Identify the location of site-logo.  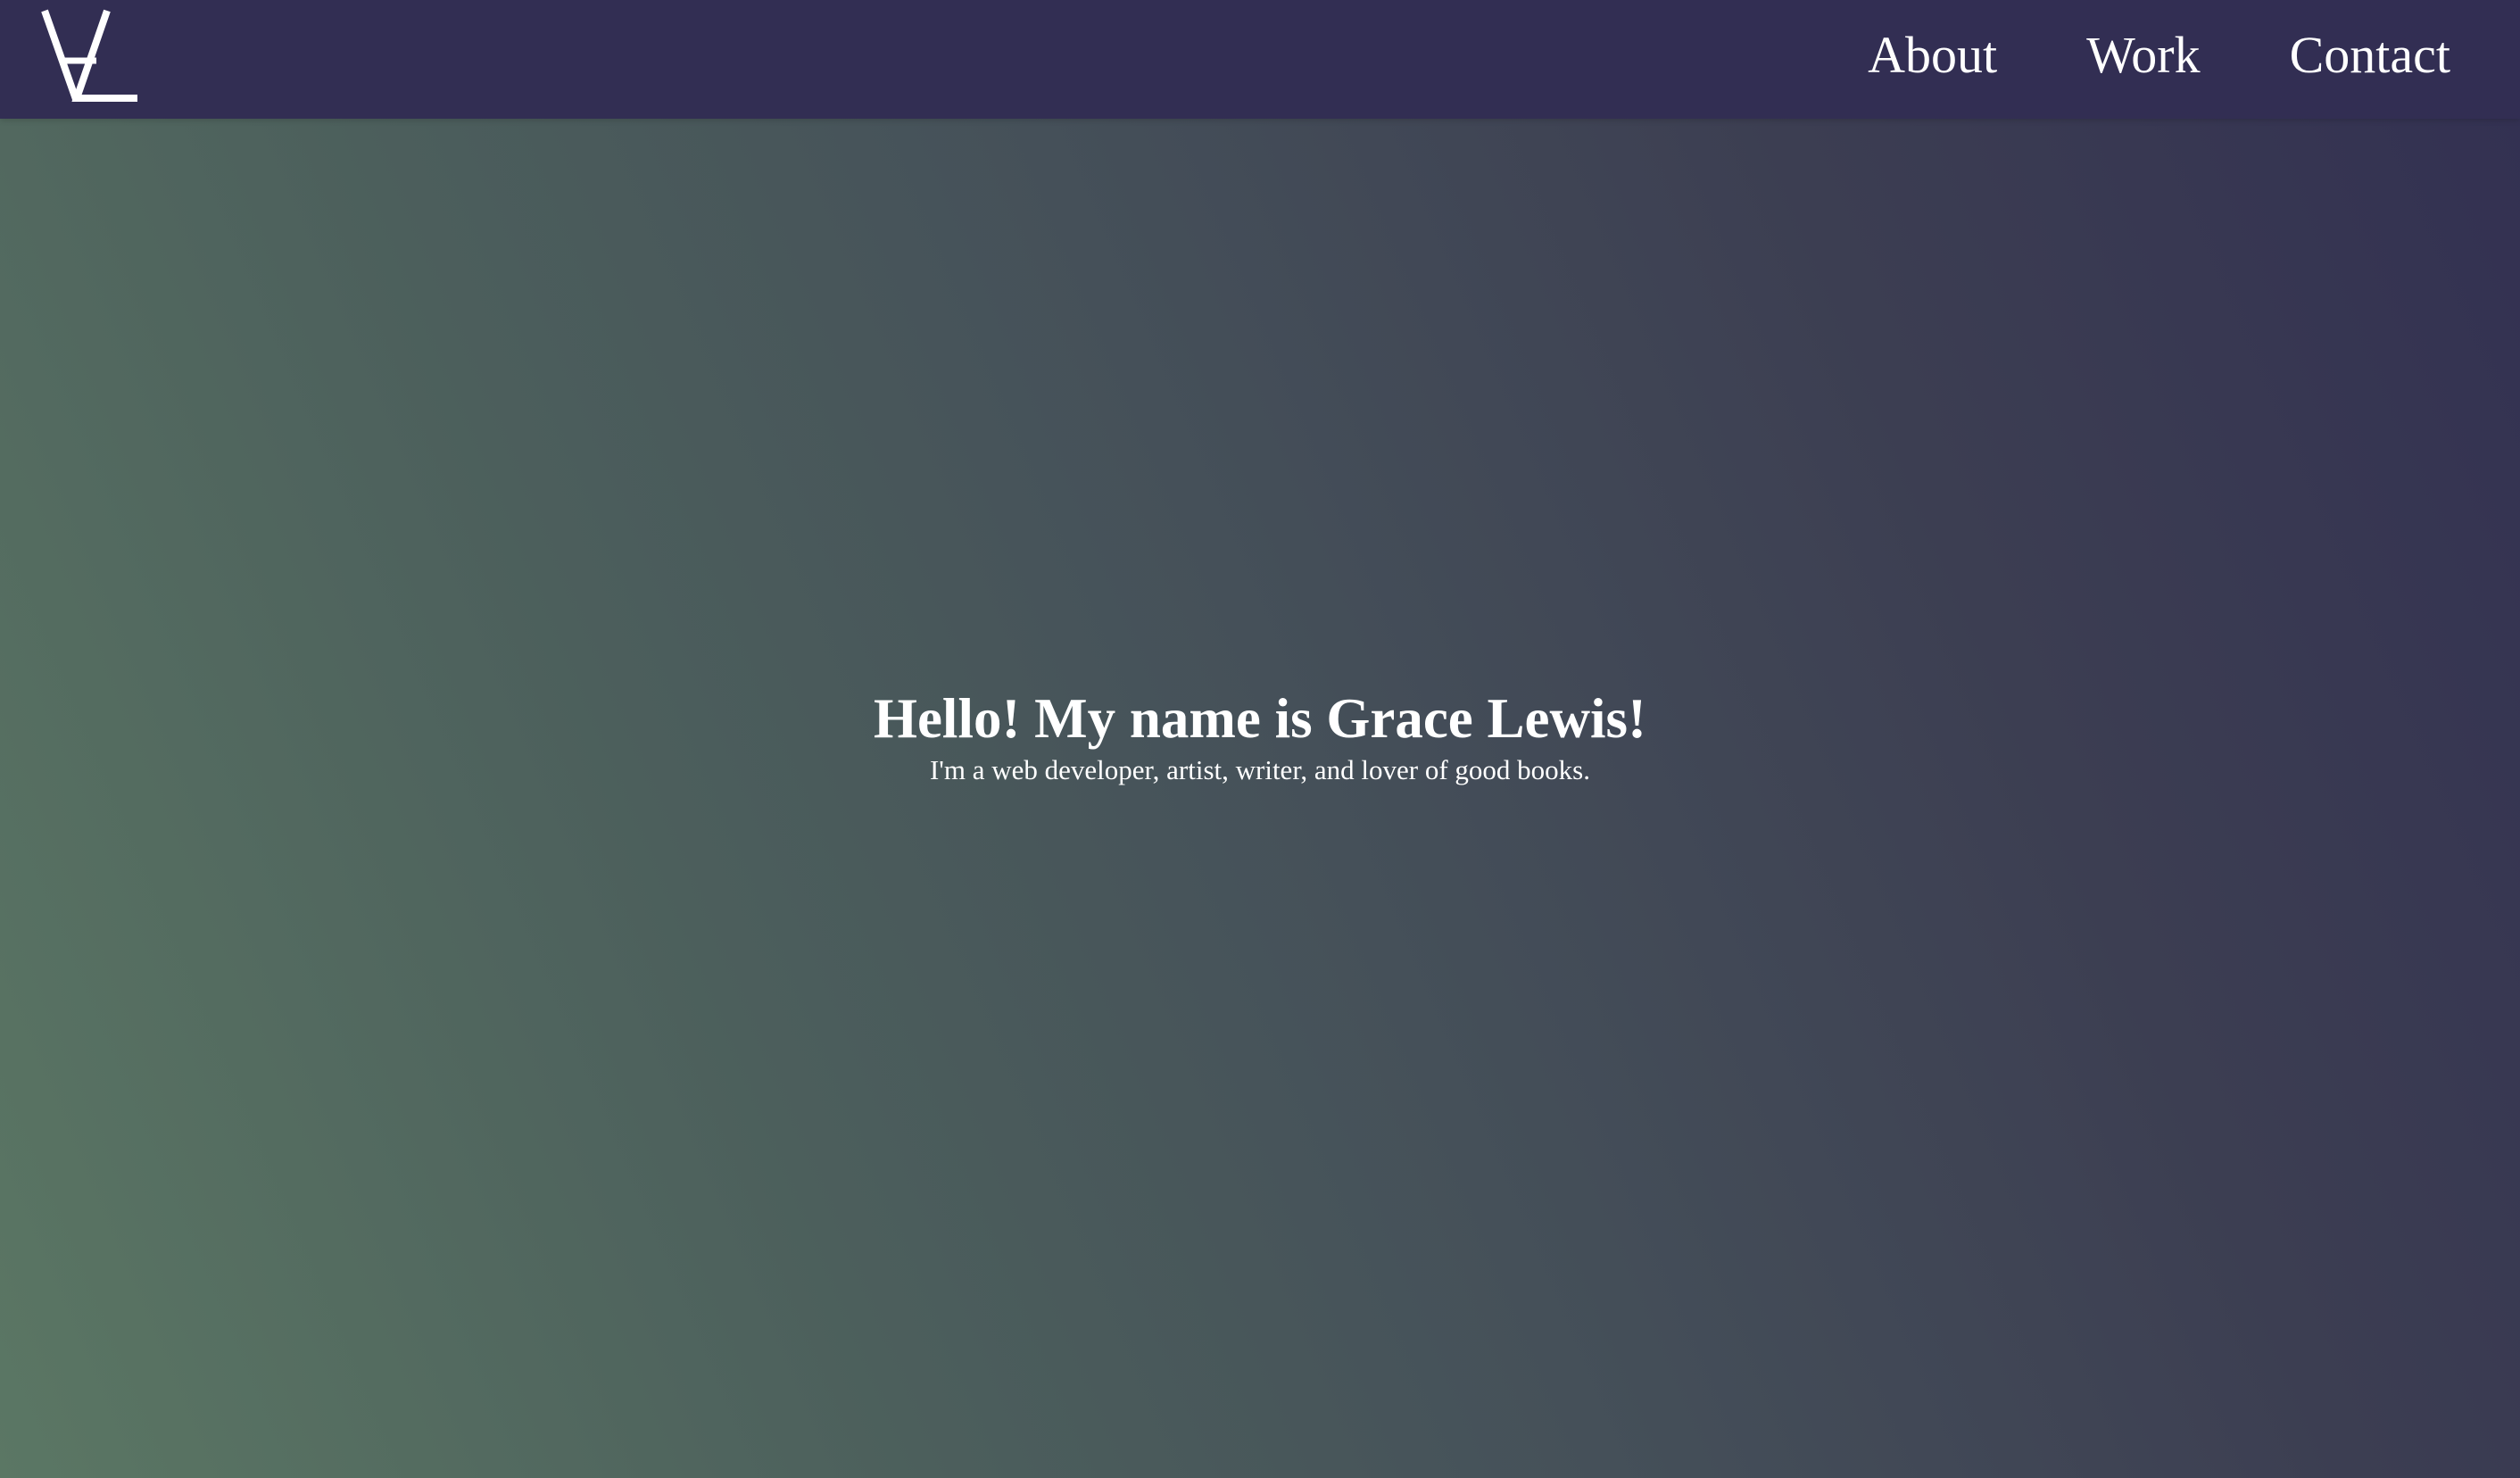
(91, 54).